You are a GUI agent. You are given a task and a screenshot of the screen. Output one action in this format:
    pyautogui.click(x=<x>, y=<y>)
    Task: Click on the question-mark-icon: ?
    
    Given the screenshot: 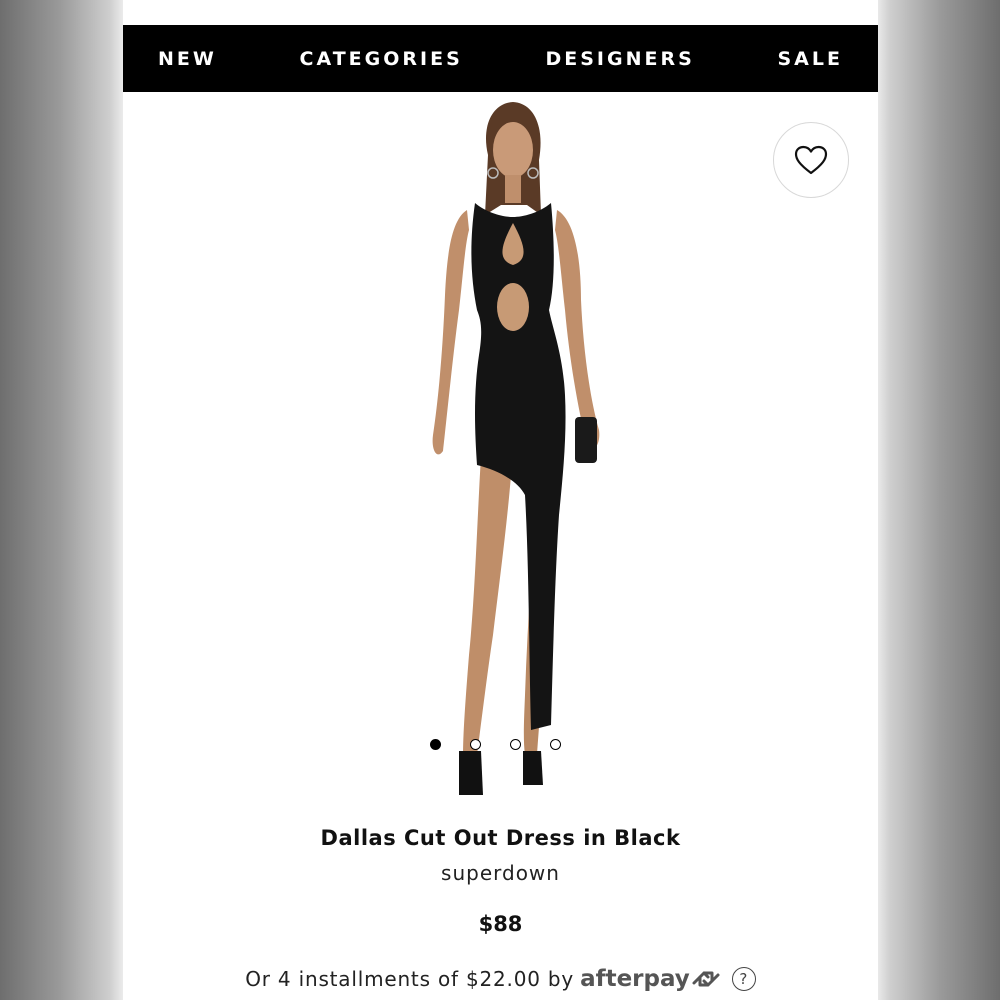 What is the action you would take?
    pyautogui.click(x=743, y=979)
    